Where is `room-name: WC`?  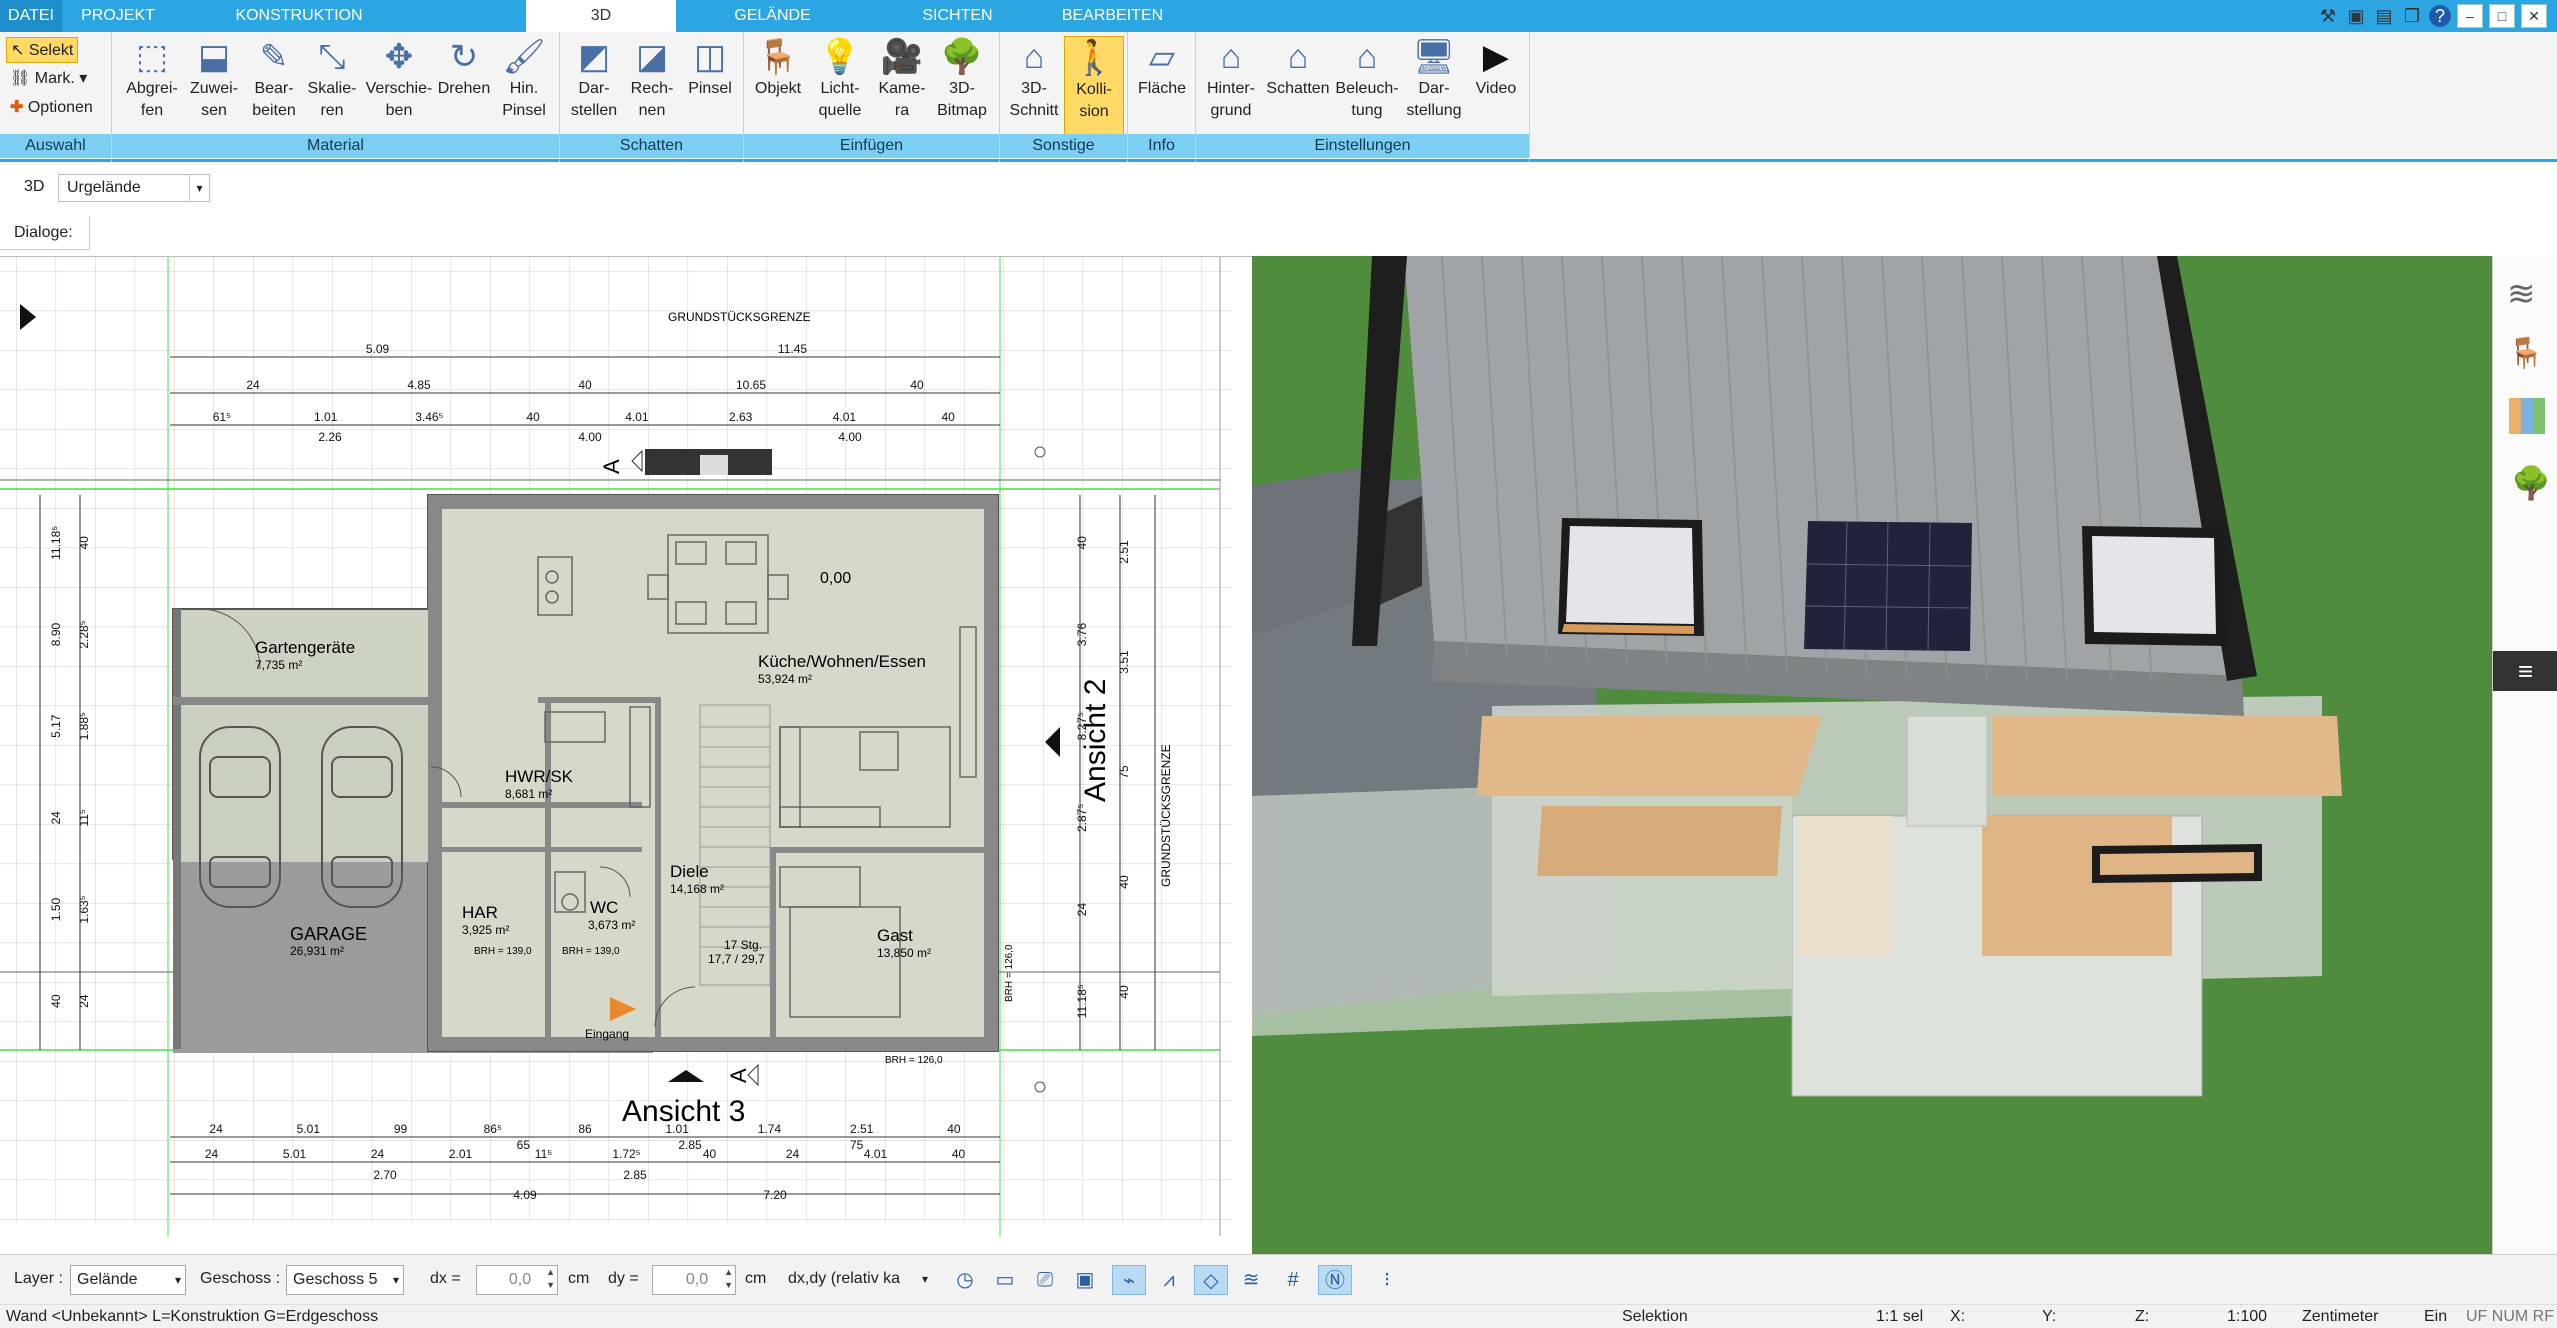 room-name: WC is located at coordinates (604, 907).